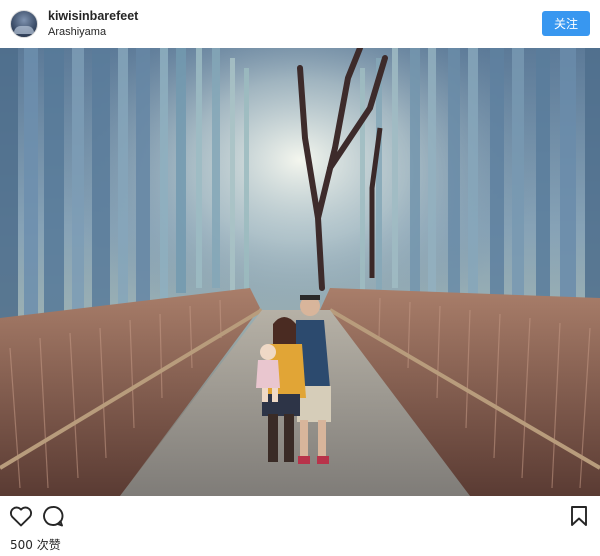  Describe the element at coordinates (21, 516) in the screenshot. I see `heart-icon` at that location.